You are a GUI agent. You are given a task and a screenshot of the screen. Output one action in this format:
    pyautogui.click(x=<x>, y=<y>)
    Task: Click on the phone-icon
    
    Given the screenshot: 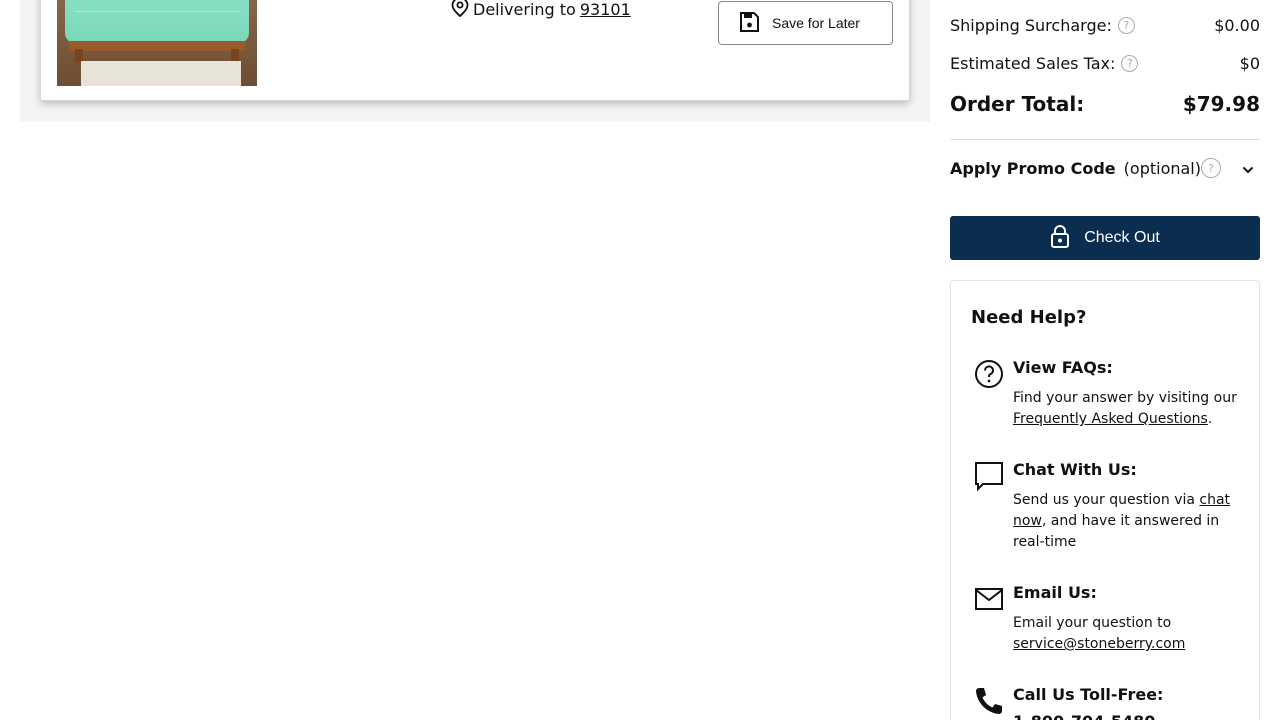 What is the action you would take?
    pyautogui.click(x=989, y=701)
    